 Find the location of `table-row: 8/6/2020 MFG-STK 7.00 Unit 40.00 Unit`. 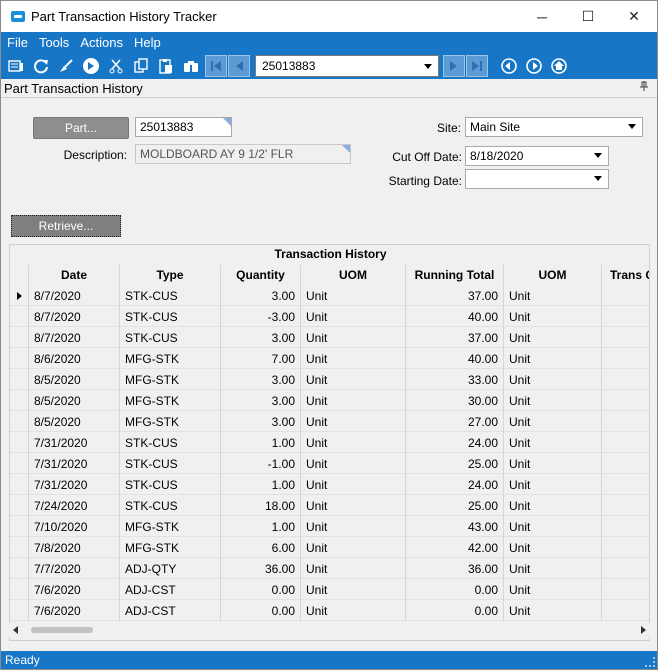

table-row: 8/6/2020 MFG-STK 7.00 Unit 40.00 Unit is located at coordinates (329, 358).